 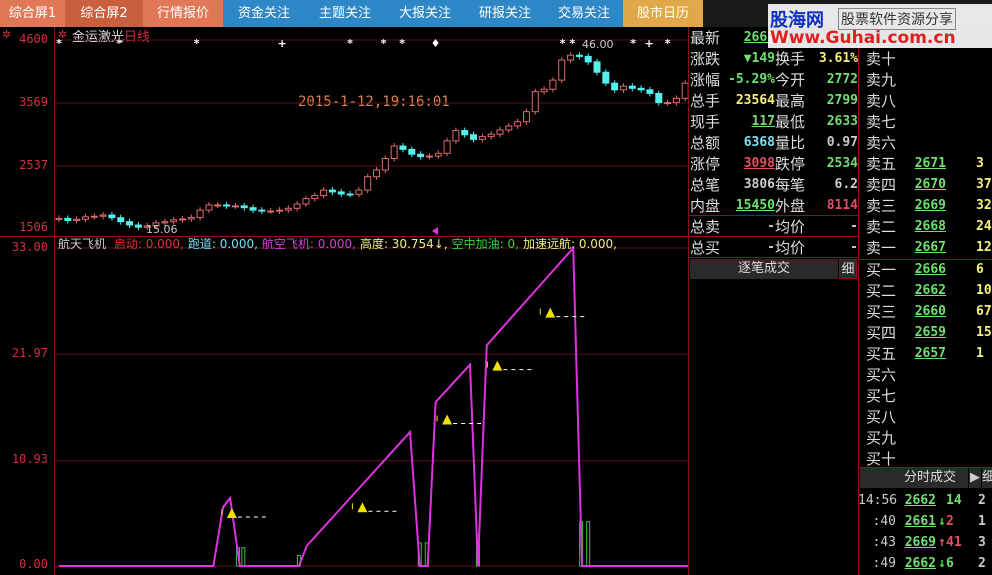 I want to click on y-tick: 10.93, so click(x=29, y=459).